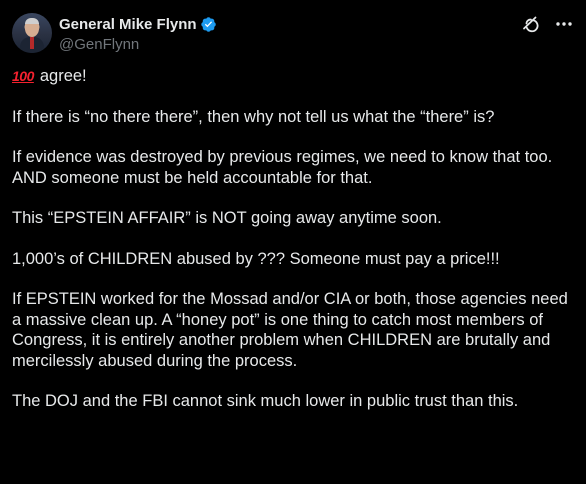 This screenshot has height=484, width=586. I want to click on author-info: General Mike Flynn @GenFlynn, so click(138, 33).